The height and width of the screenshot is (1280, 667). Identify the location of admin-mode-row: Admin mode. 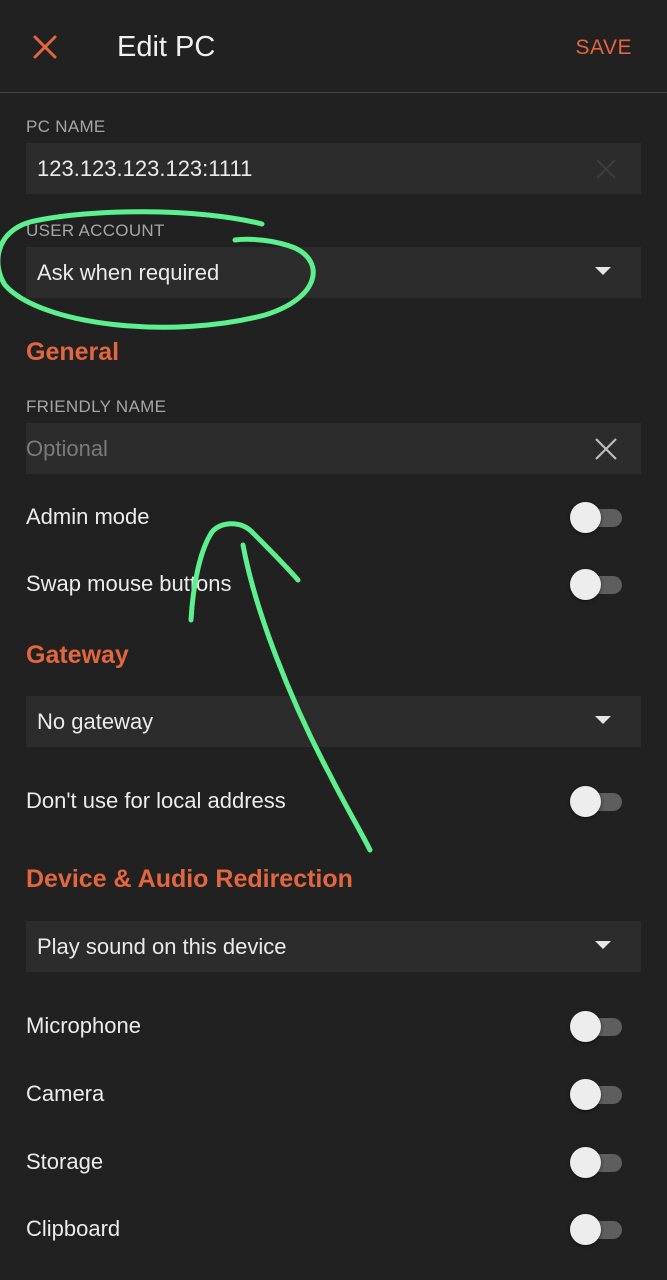
(333, 517).